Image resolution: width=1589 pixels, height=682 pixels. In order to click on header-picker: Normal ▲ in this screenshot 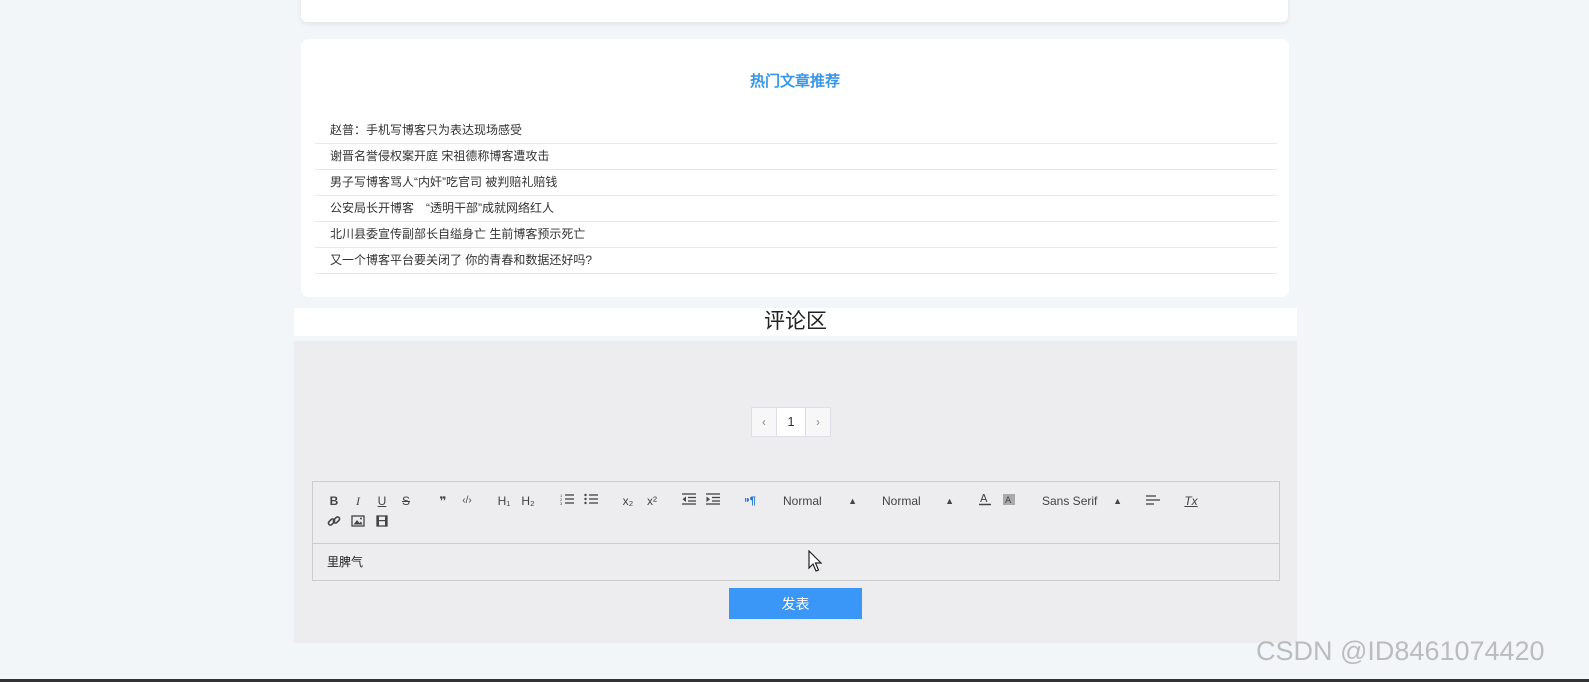, I will do `click(918, 501)`.